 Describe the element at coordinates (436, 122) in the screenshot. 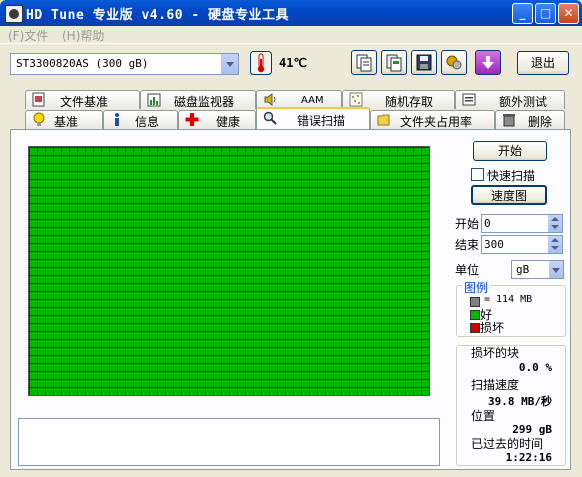

I see `tab-label: 文件夹占用率` at that location.